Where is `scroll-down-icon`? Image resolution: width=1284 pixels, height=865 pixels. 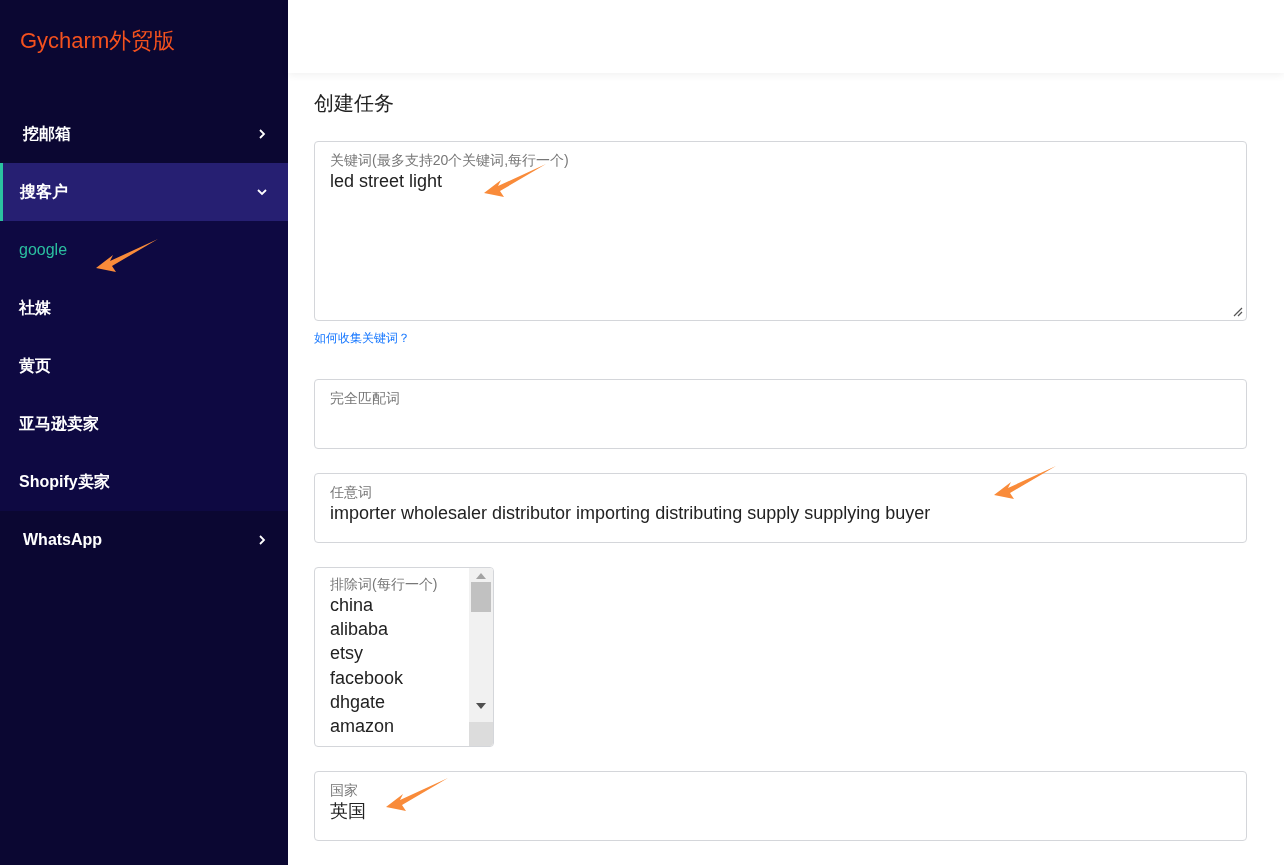 scroll-down-icon is located at coordinates (481, 706).